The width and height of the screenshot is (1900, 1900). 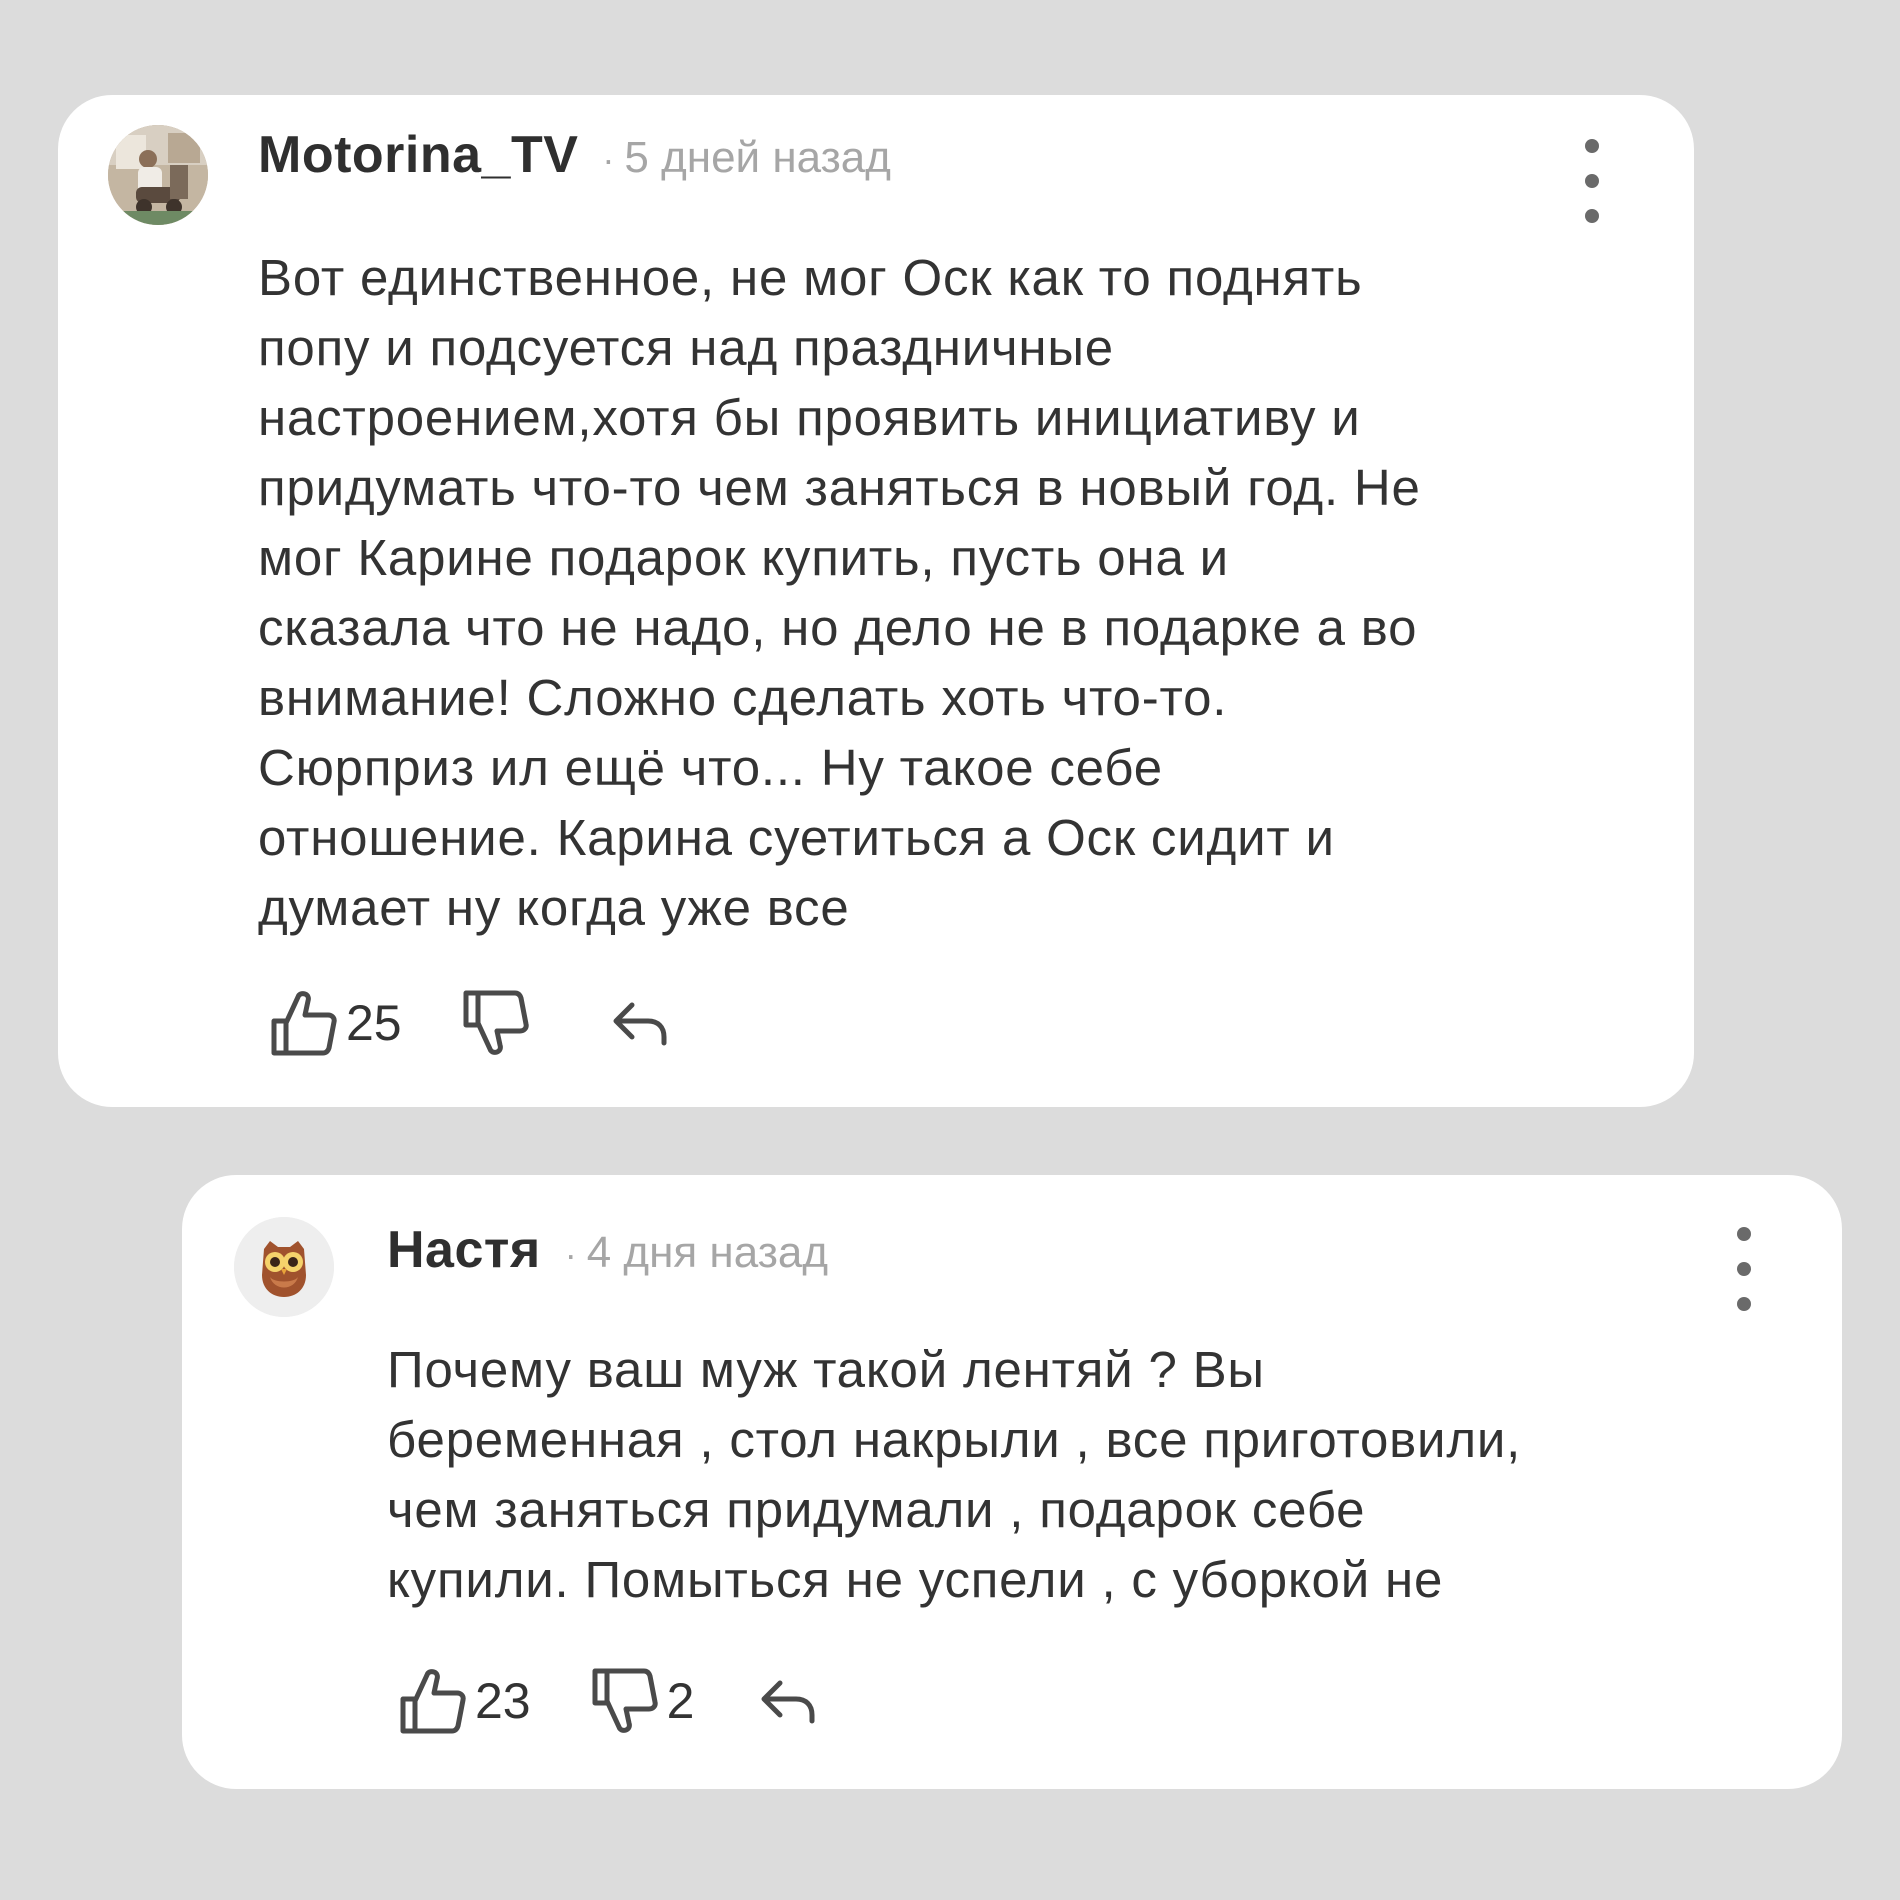 What do you see at coordinates (743, 557) in the screenshot?
I see `comment-line: мог Карине подарок купить, пусть она и` at bounding box center [743, 557].